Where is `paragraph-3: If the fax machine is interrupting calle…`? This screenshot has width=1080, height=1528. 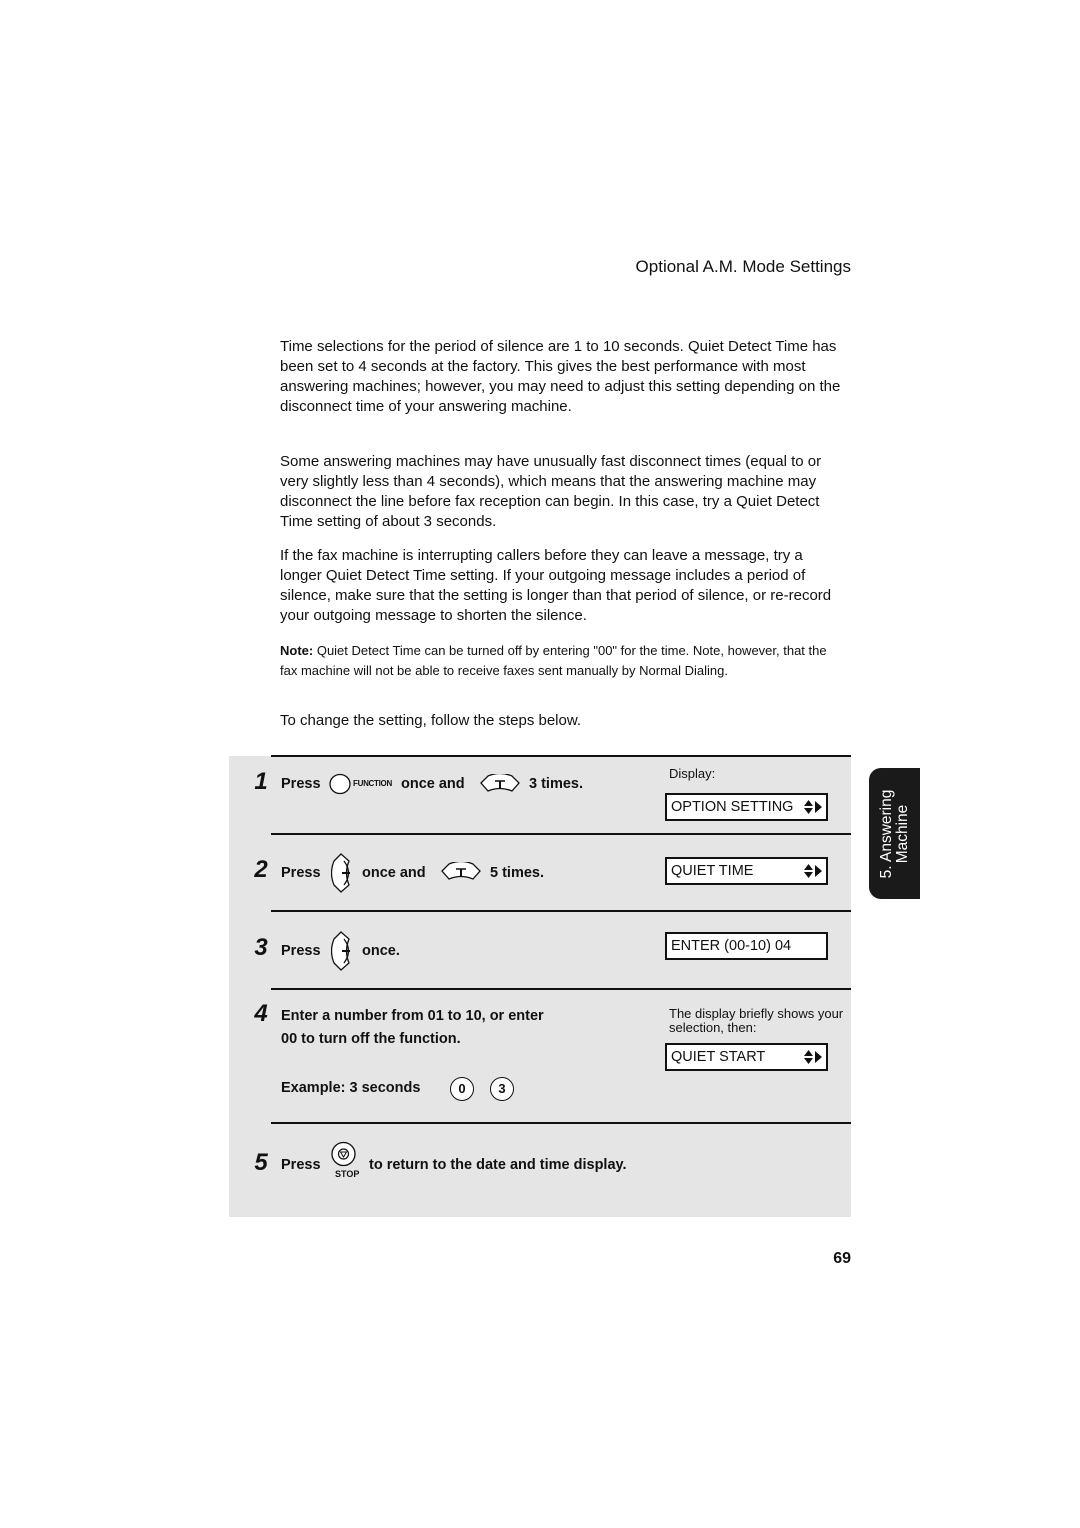
paragraph-3: If the fax machine is interrupting calle… is located at coordinates (556, 585).